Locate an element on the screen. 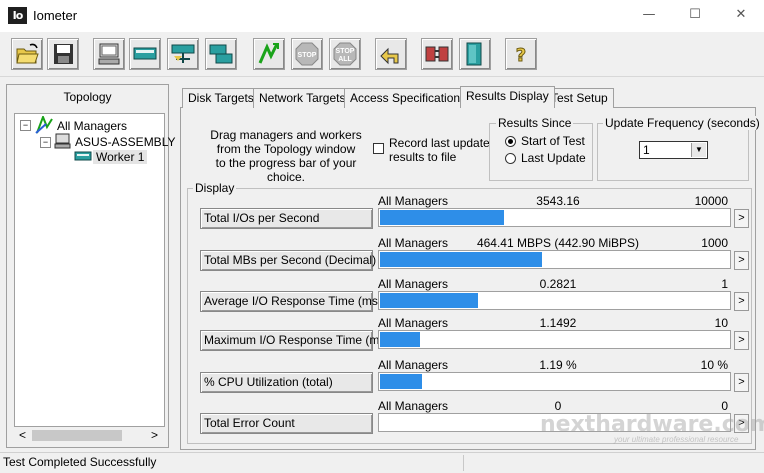 This screenshot has width=764, height=473. network-worker-icon is located at coordinates (183, 53).